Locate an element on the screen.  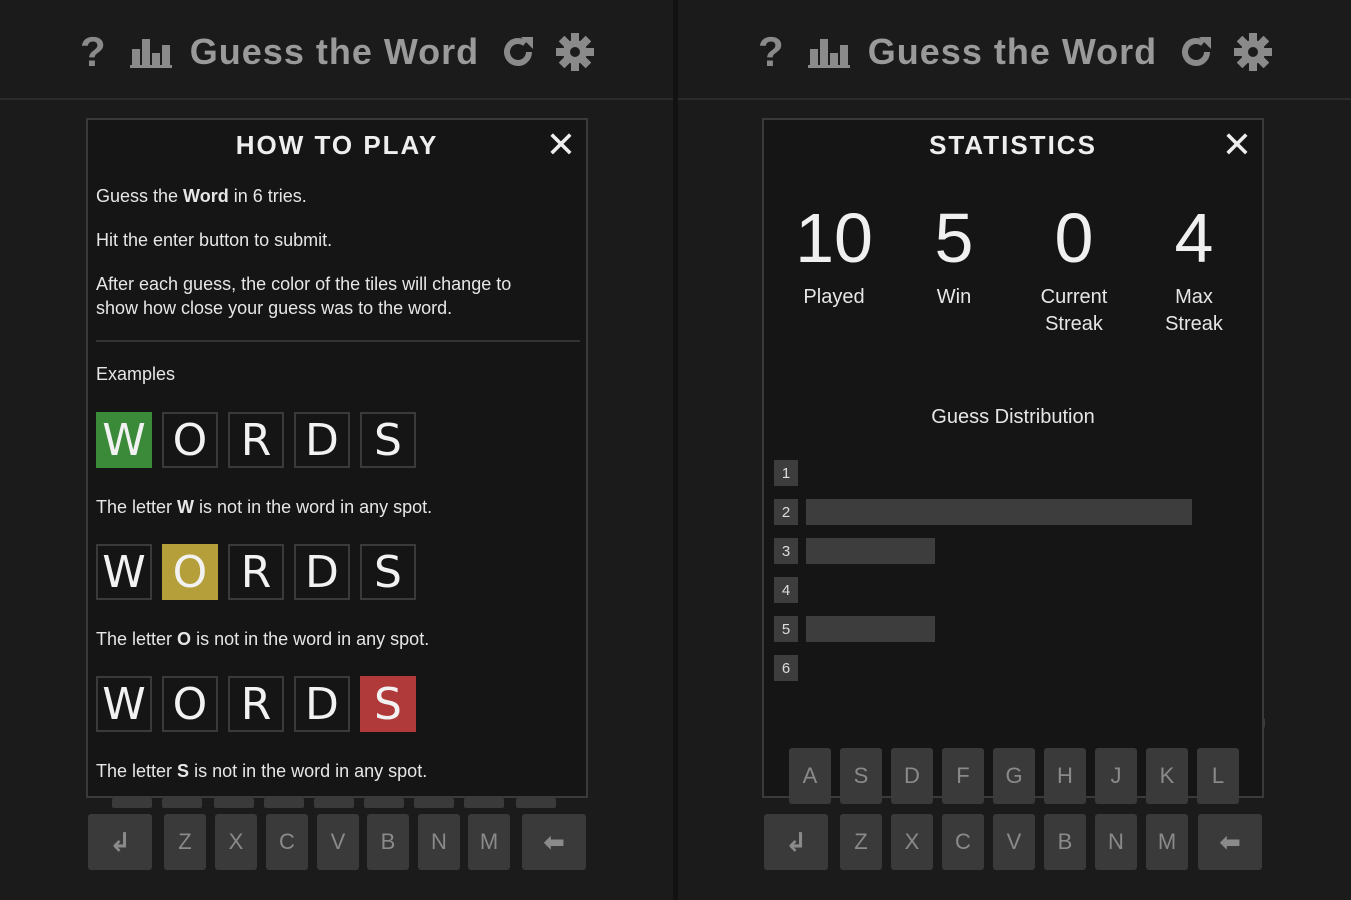
example-row-3: W O R D S is located at coordinates (261, 704).